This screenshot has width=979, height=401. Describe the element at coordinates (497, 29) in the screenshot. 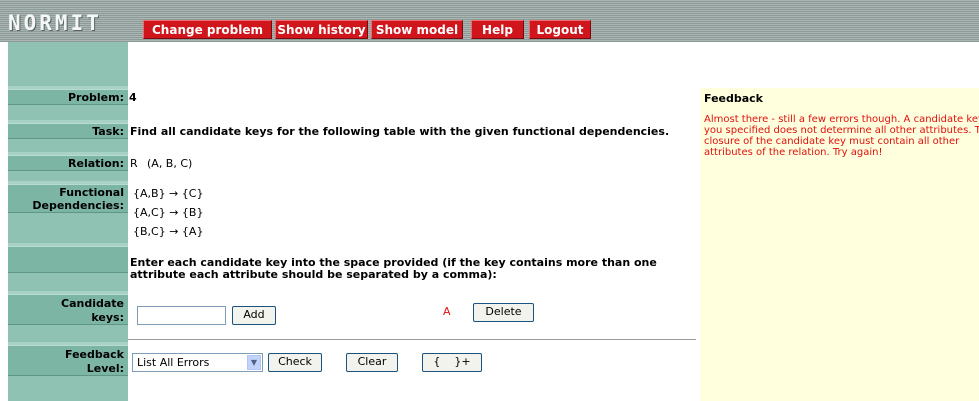

I see `help-button: Help` at that location.